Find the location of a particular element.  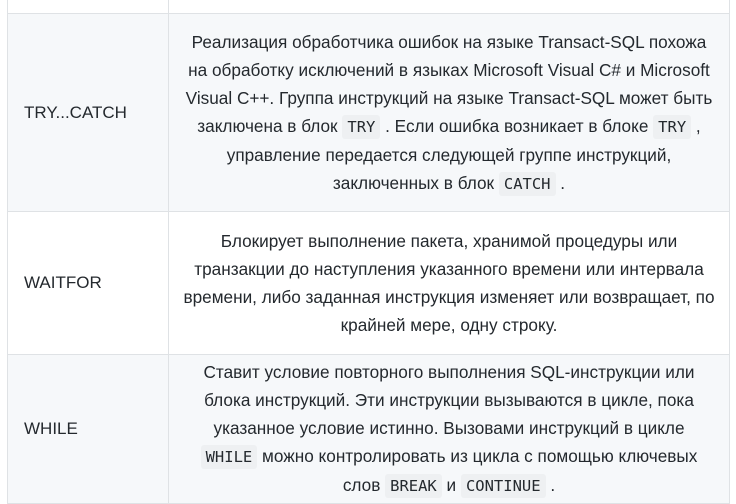

inline-code: CATCH is located at coordinates (527, 183).